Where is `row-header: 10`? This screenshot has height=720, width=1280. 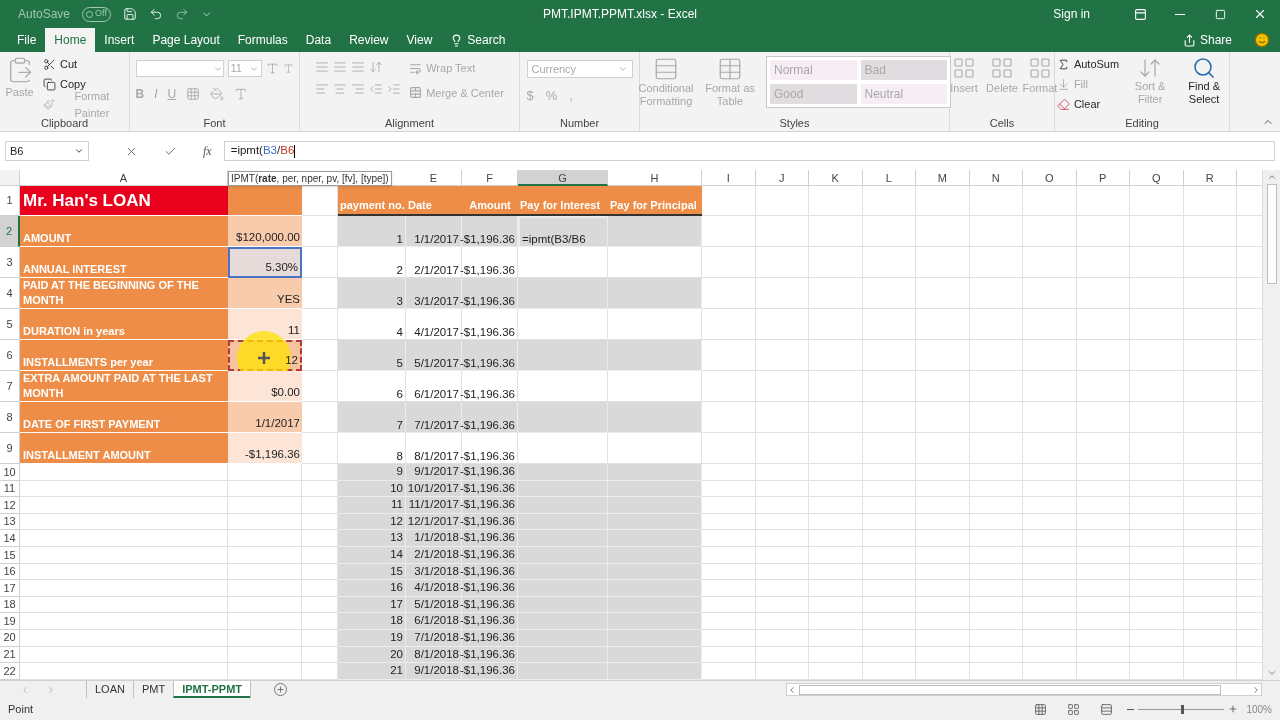 row-header: 10 is located at coordinates (10, 472).